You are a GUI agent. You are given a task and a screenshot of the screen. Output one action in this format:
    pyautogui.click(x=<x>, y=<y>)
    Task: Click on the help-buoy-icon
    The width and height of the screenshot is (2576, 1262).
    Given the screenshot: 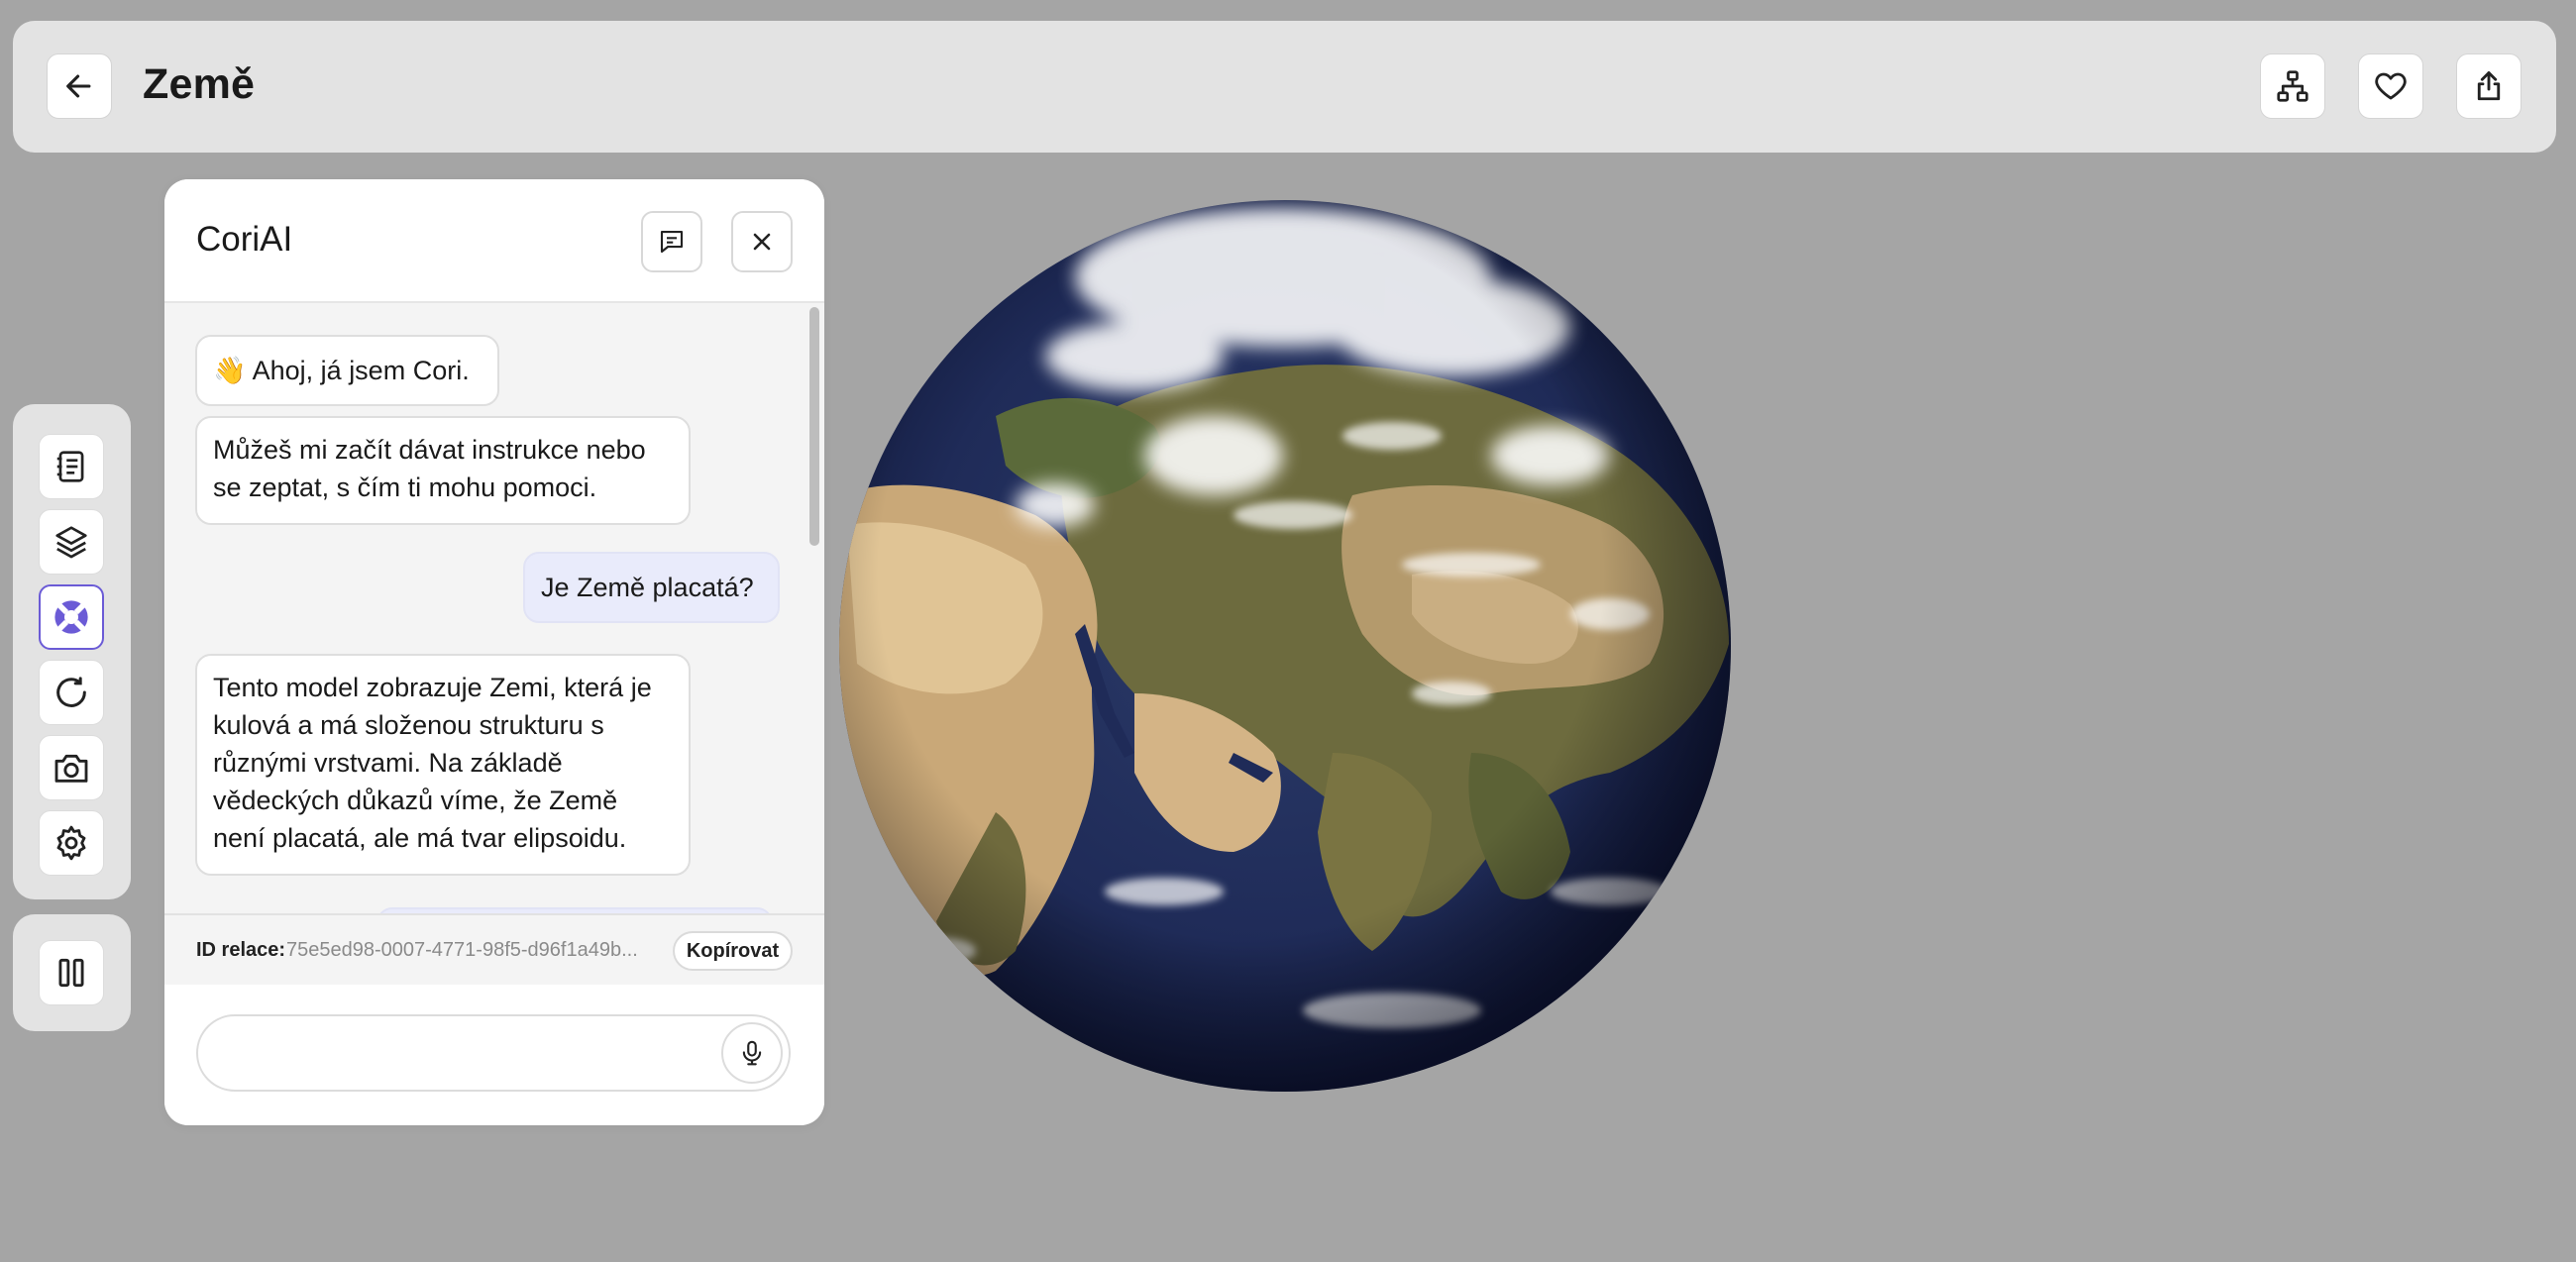 What is the action you would take?
    pyautogui.click(x=71, y=617)
    